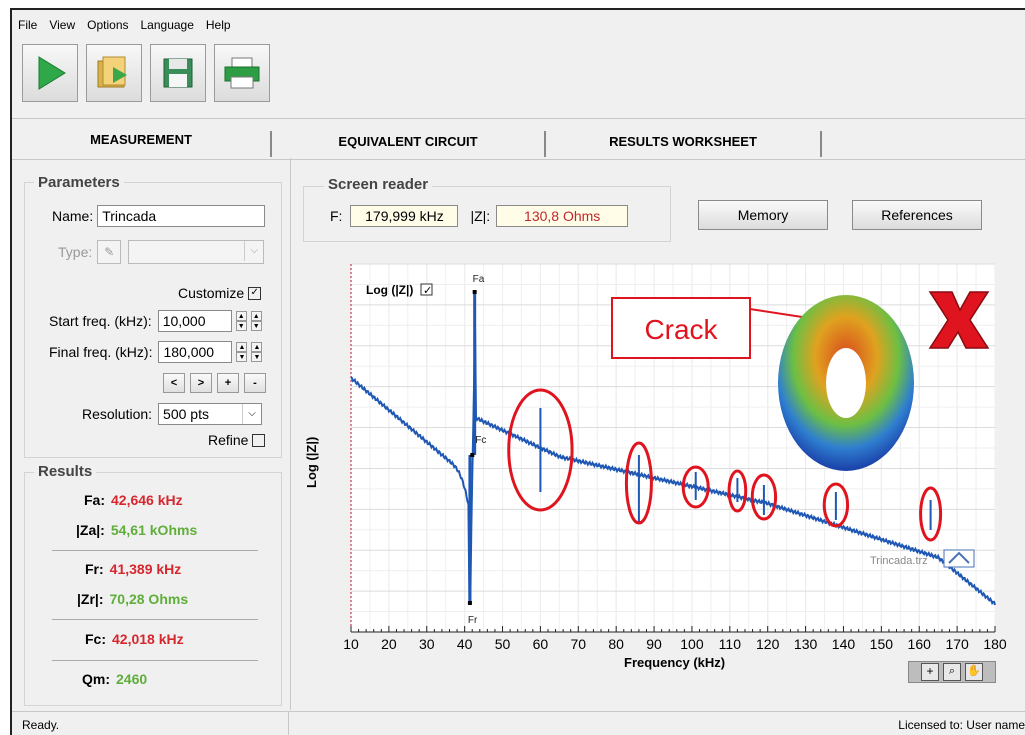  Describe the element at coordinates (472, 455) in the screenshot. I see `fc-marker` at that location.